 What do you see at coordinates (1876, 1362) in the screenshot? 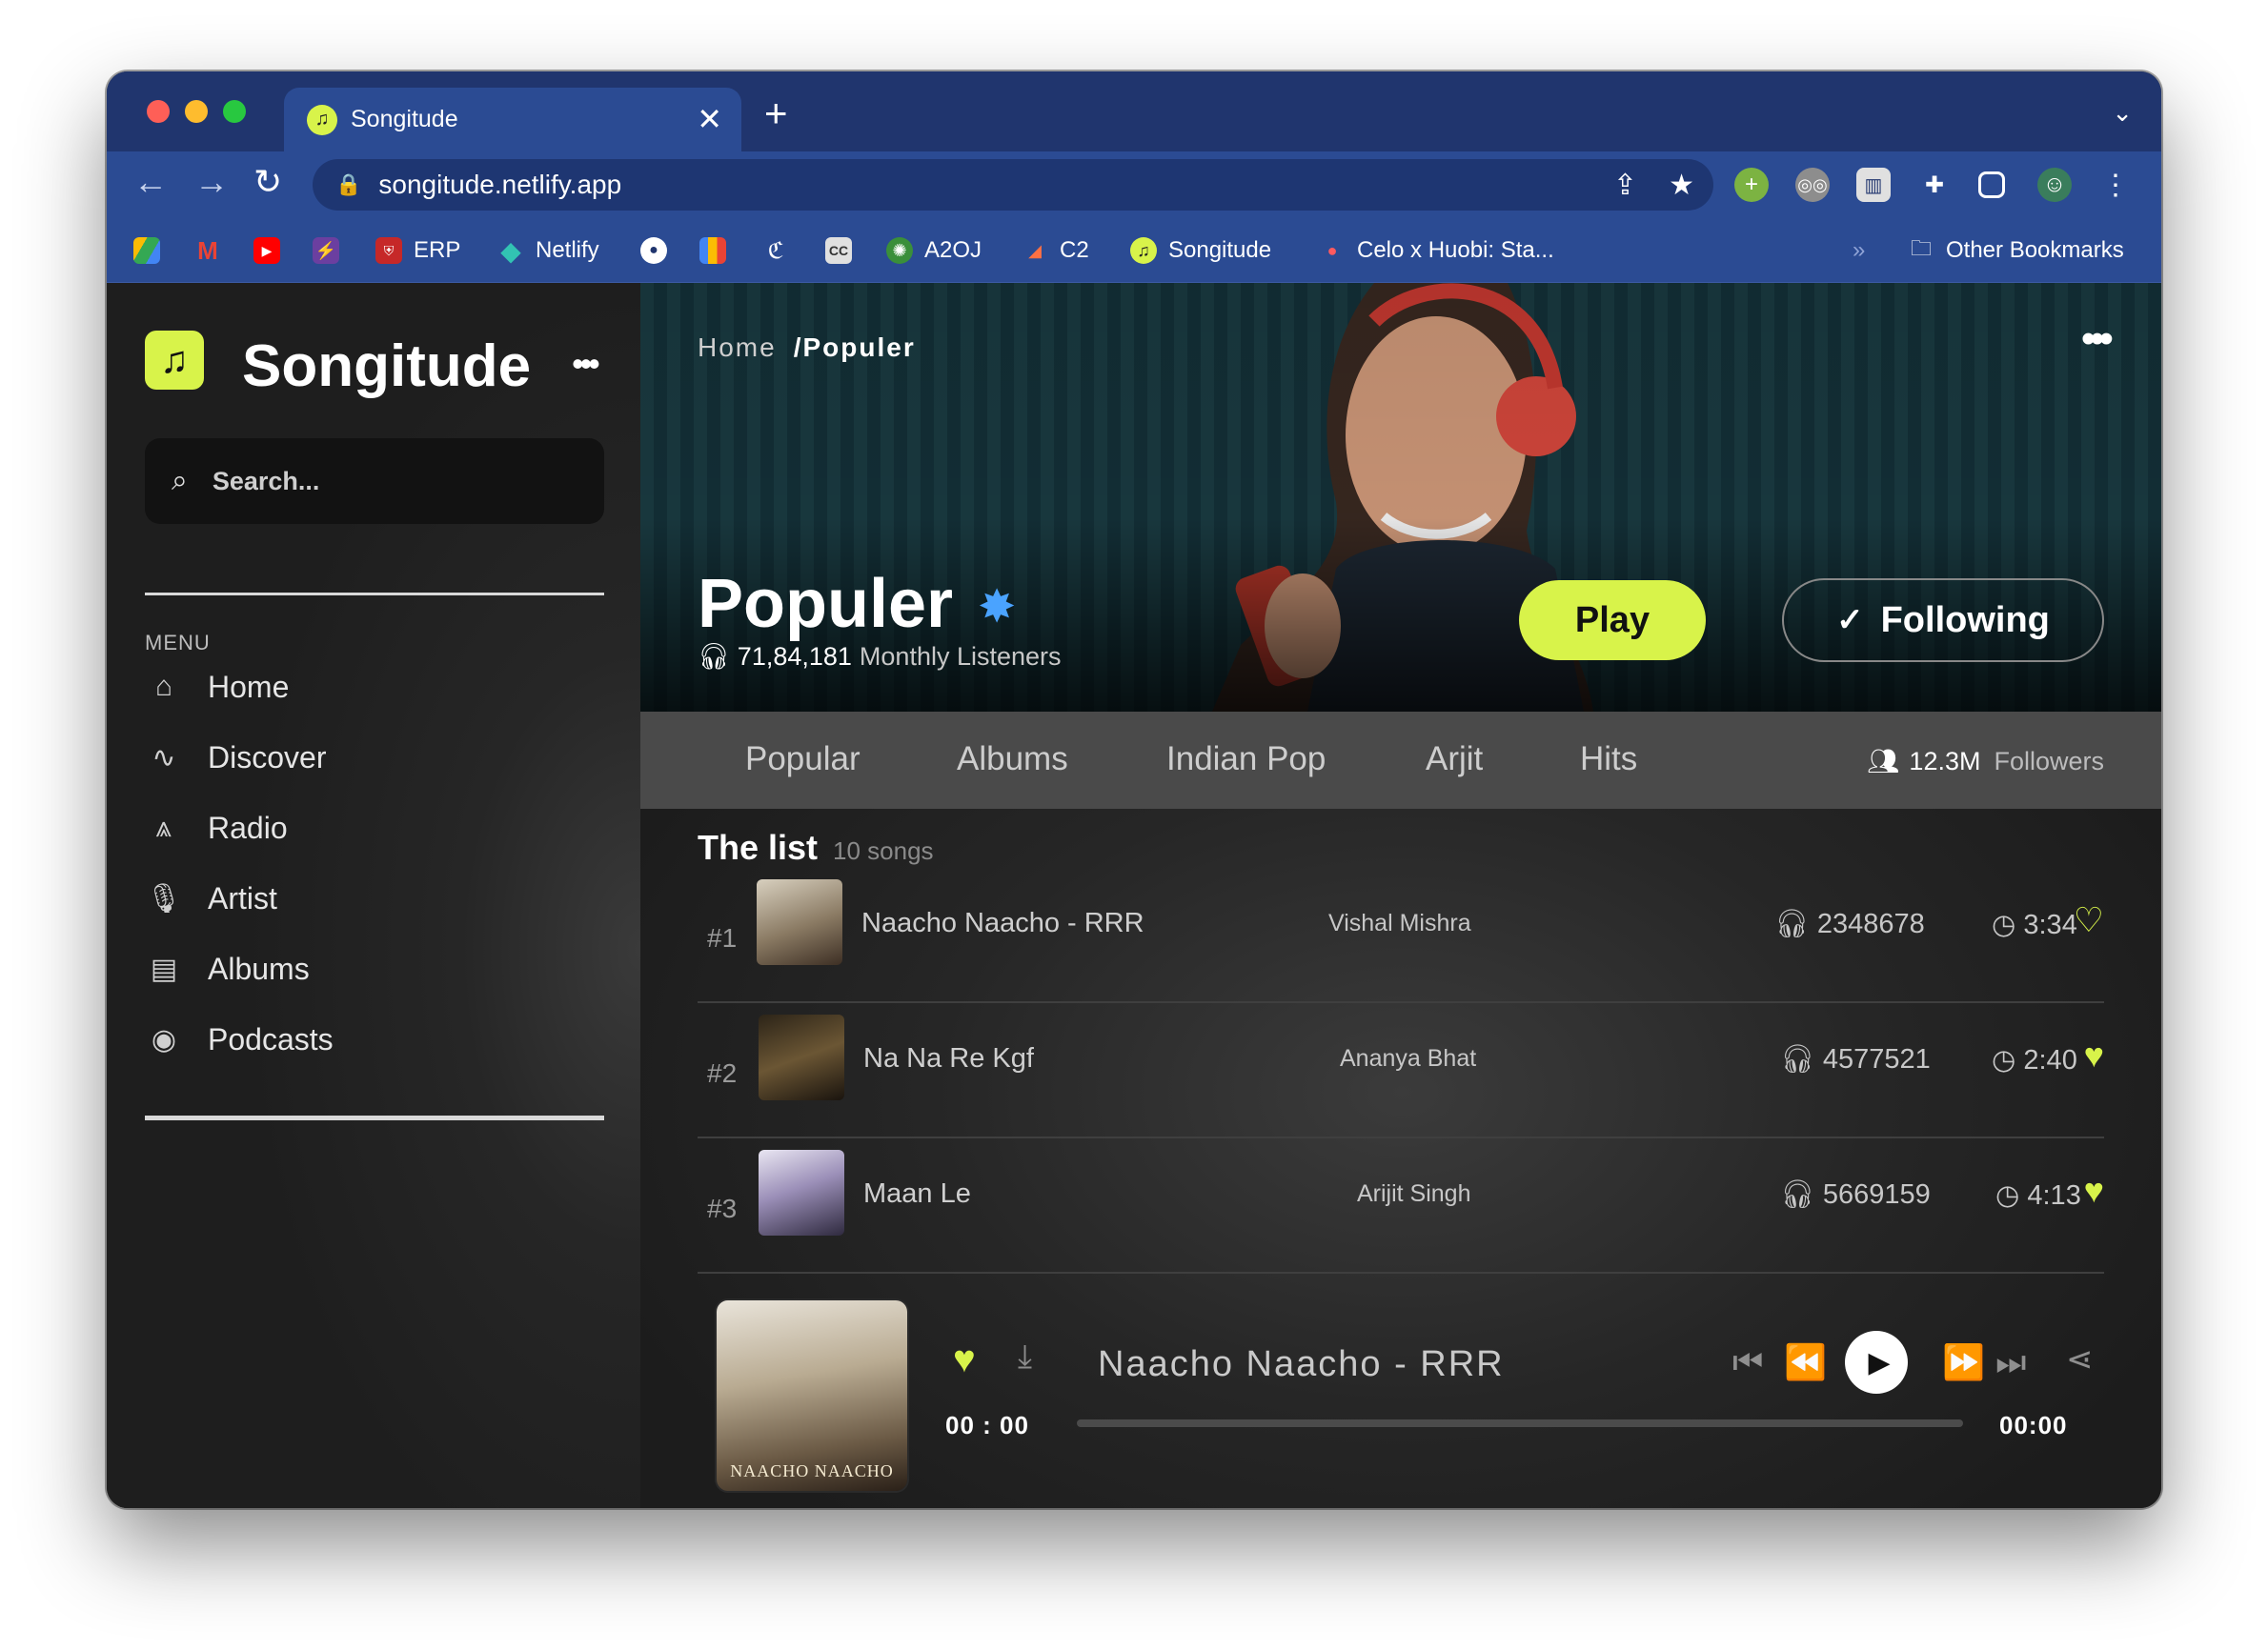
I see `player-play-button: ▶` at bounding box center [1876, 1362].